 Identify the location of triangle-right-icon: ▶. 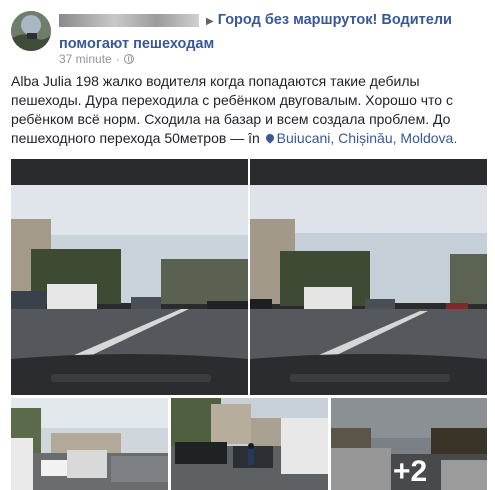
(210, 21).